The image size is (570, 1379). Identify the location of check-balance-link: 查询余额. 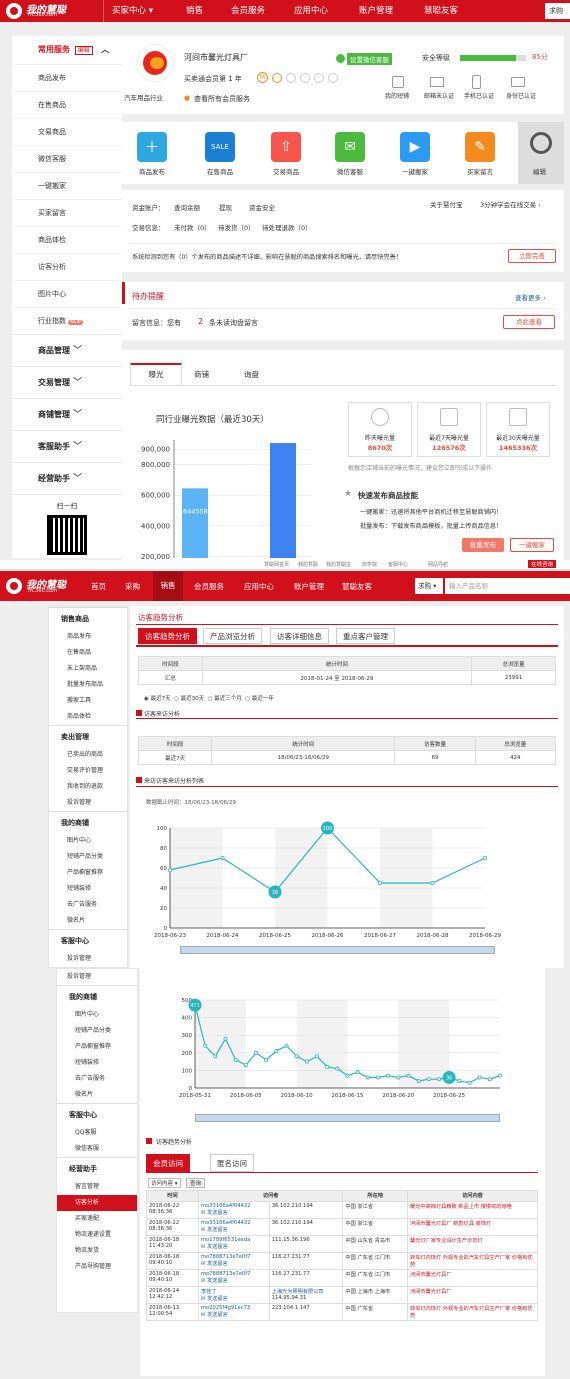
(187, 207).